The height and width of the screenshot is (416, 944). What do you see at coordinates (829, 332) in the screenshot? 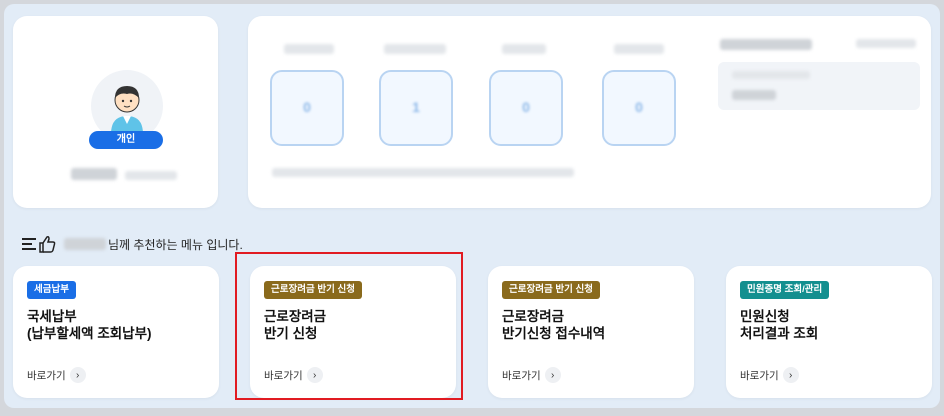
I see `menu-card-civil-petition: 민원증명 조회/관리 민원신청 처리결과 조회 바로가기 ›` at bounding box center [829, 332].